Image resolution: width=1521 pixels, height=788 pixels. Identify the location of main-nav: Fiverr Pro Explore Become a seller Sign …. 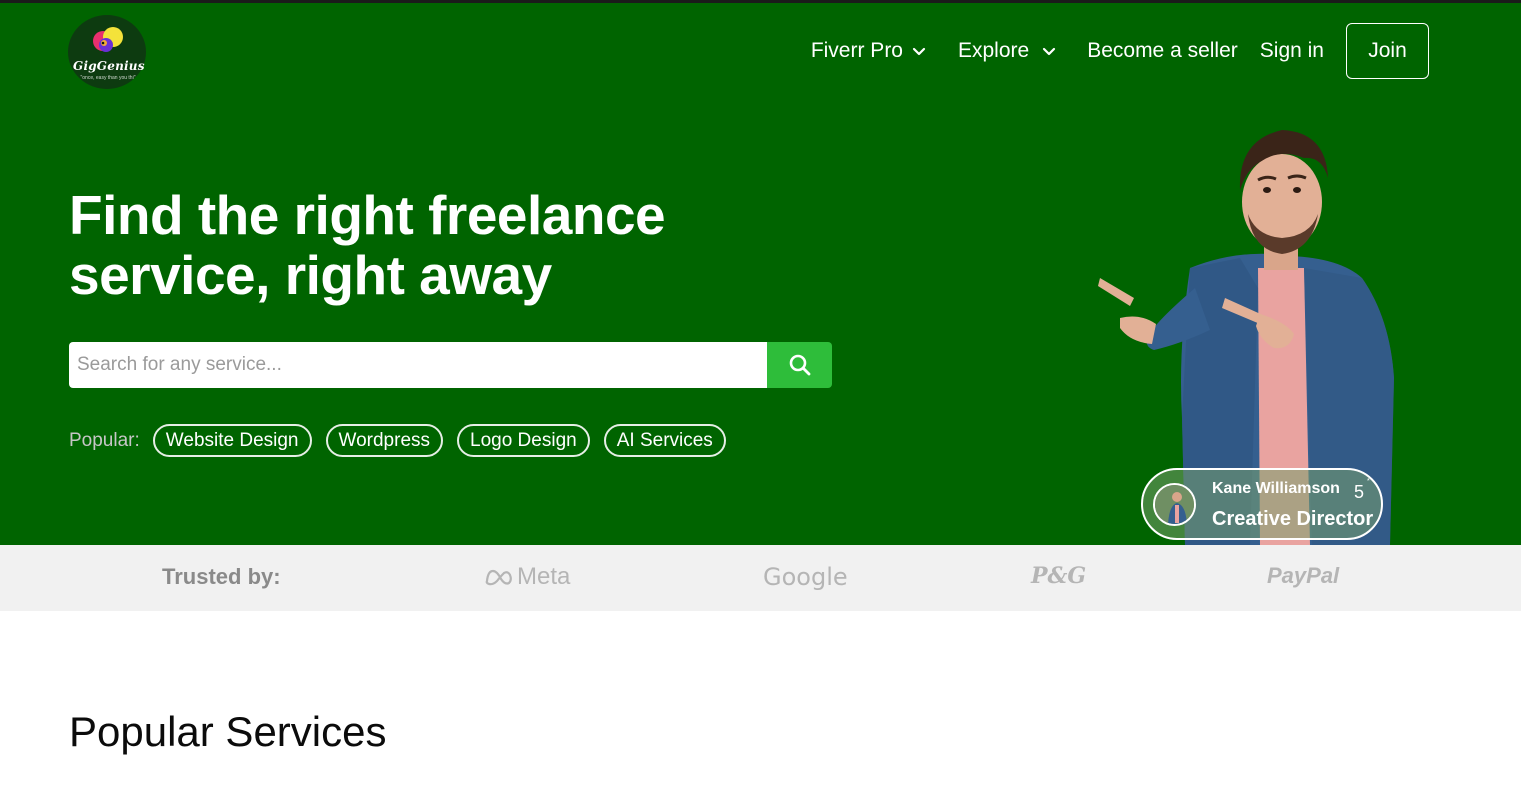
(1120, 51).